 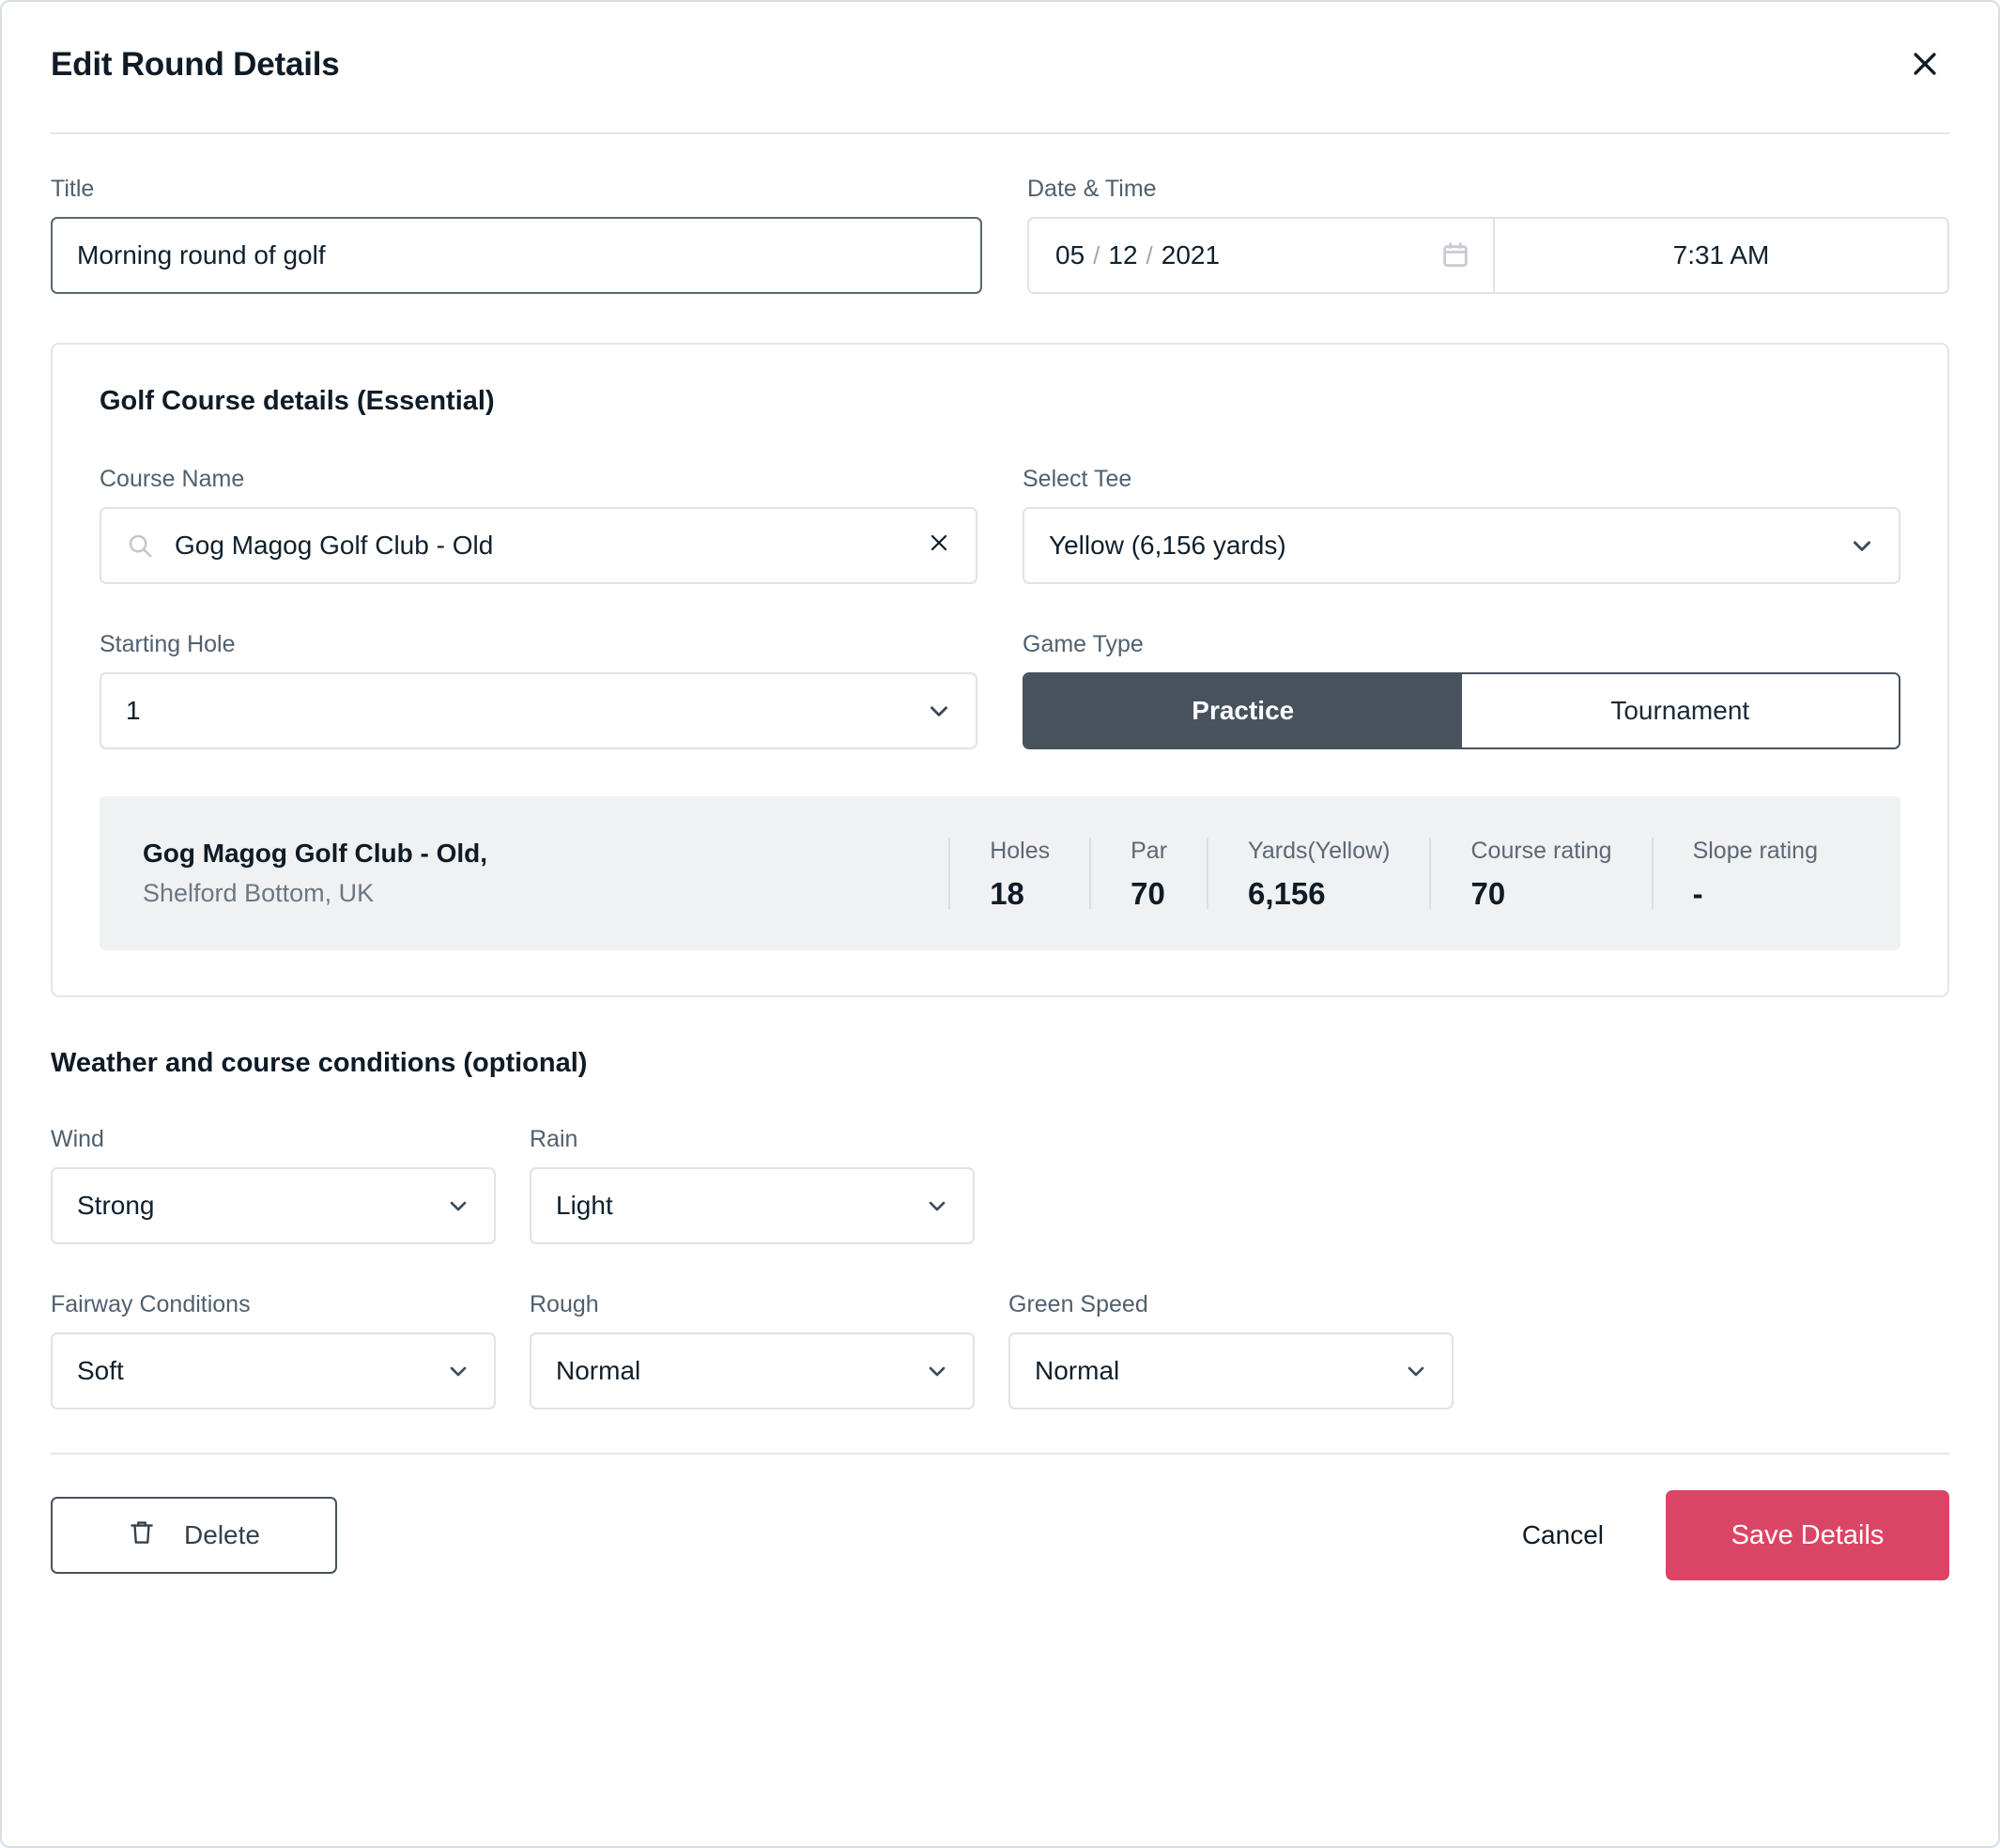 I want to click on fairway-conditions-group: Fairway Conditions Soft, so click(x=273, y=1351).